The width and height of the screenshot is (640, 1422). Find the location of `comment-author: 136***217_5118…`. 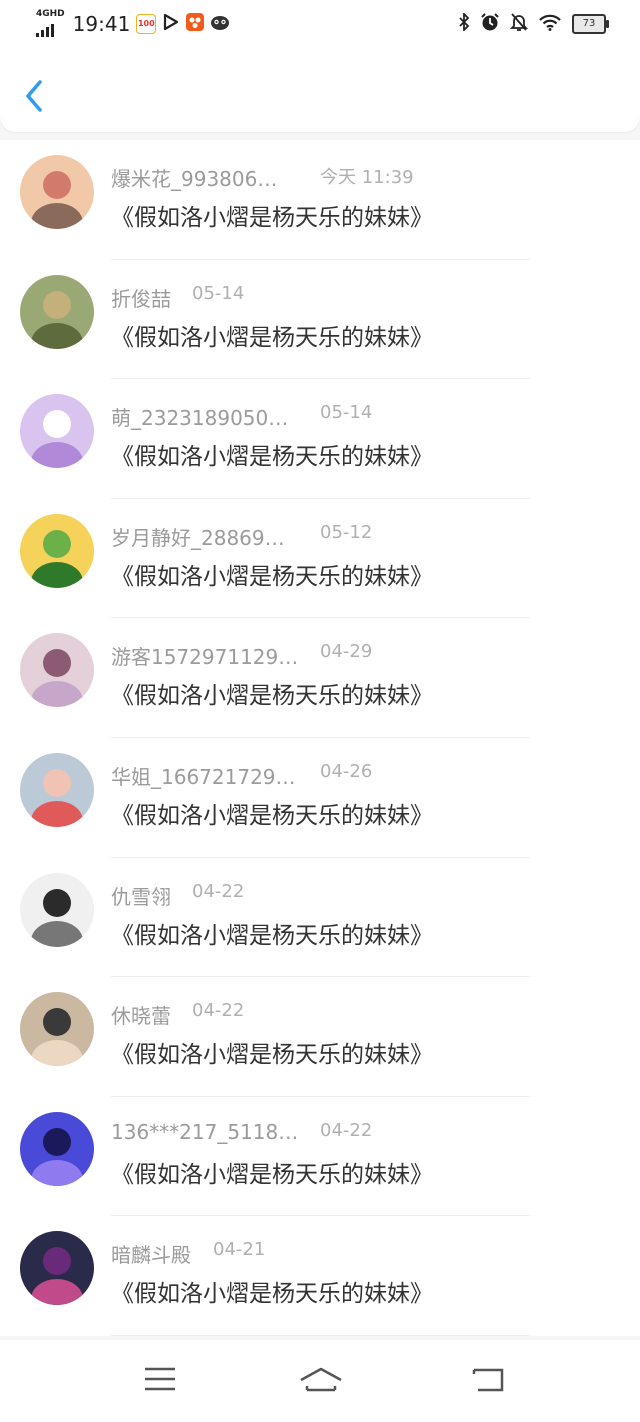

comment-author: 136***217_5118… is located at coordinates (204, 1132).